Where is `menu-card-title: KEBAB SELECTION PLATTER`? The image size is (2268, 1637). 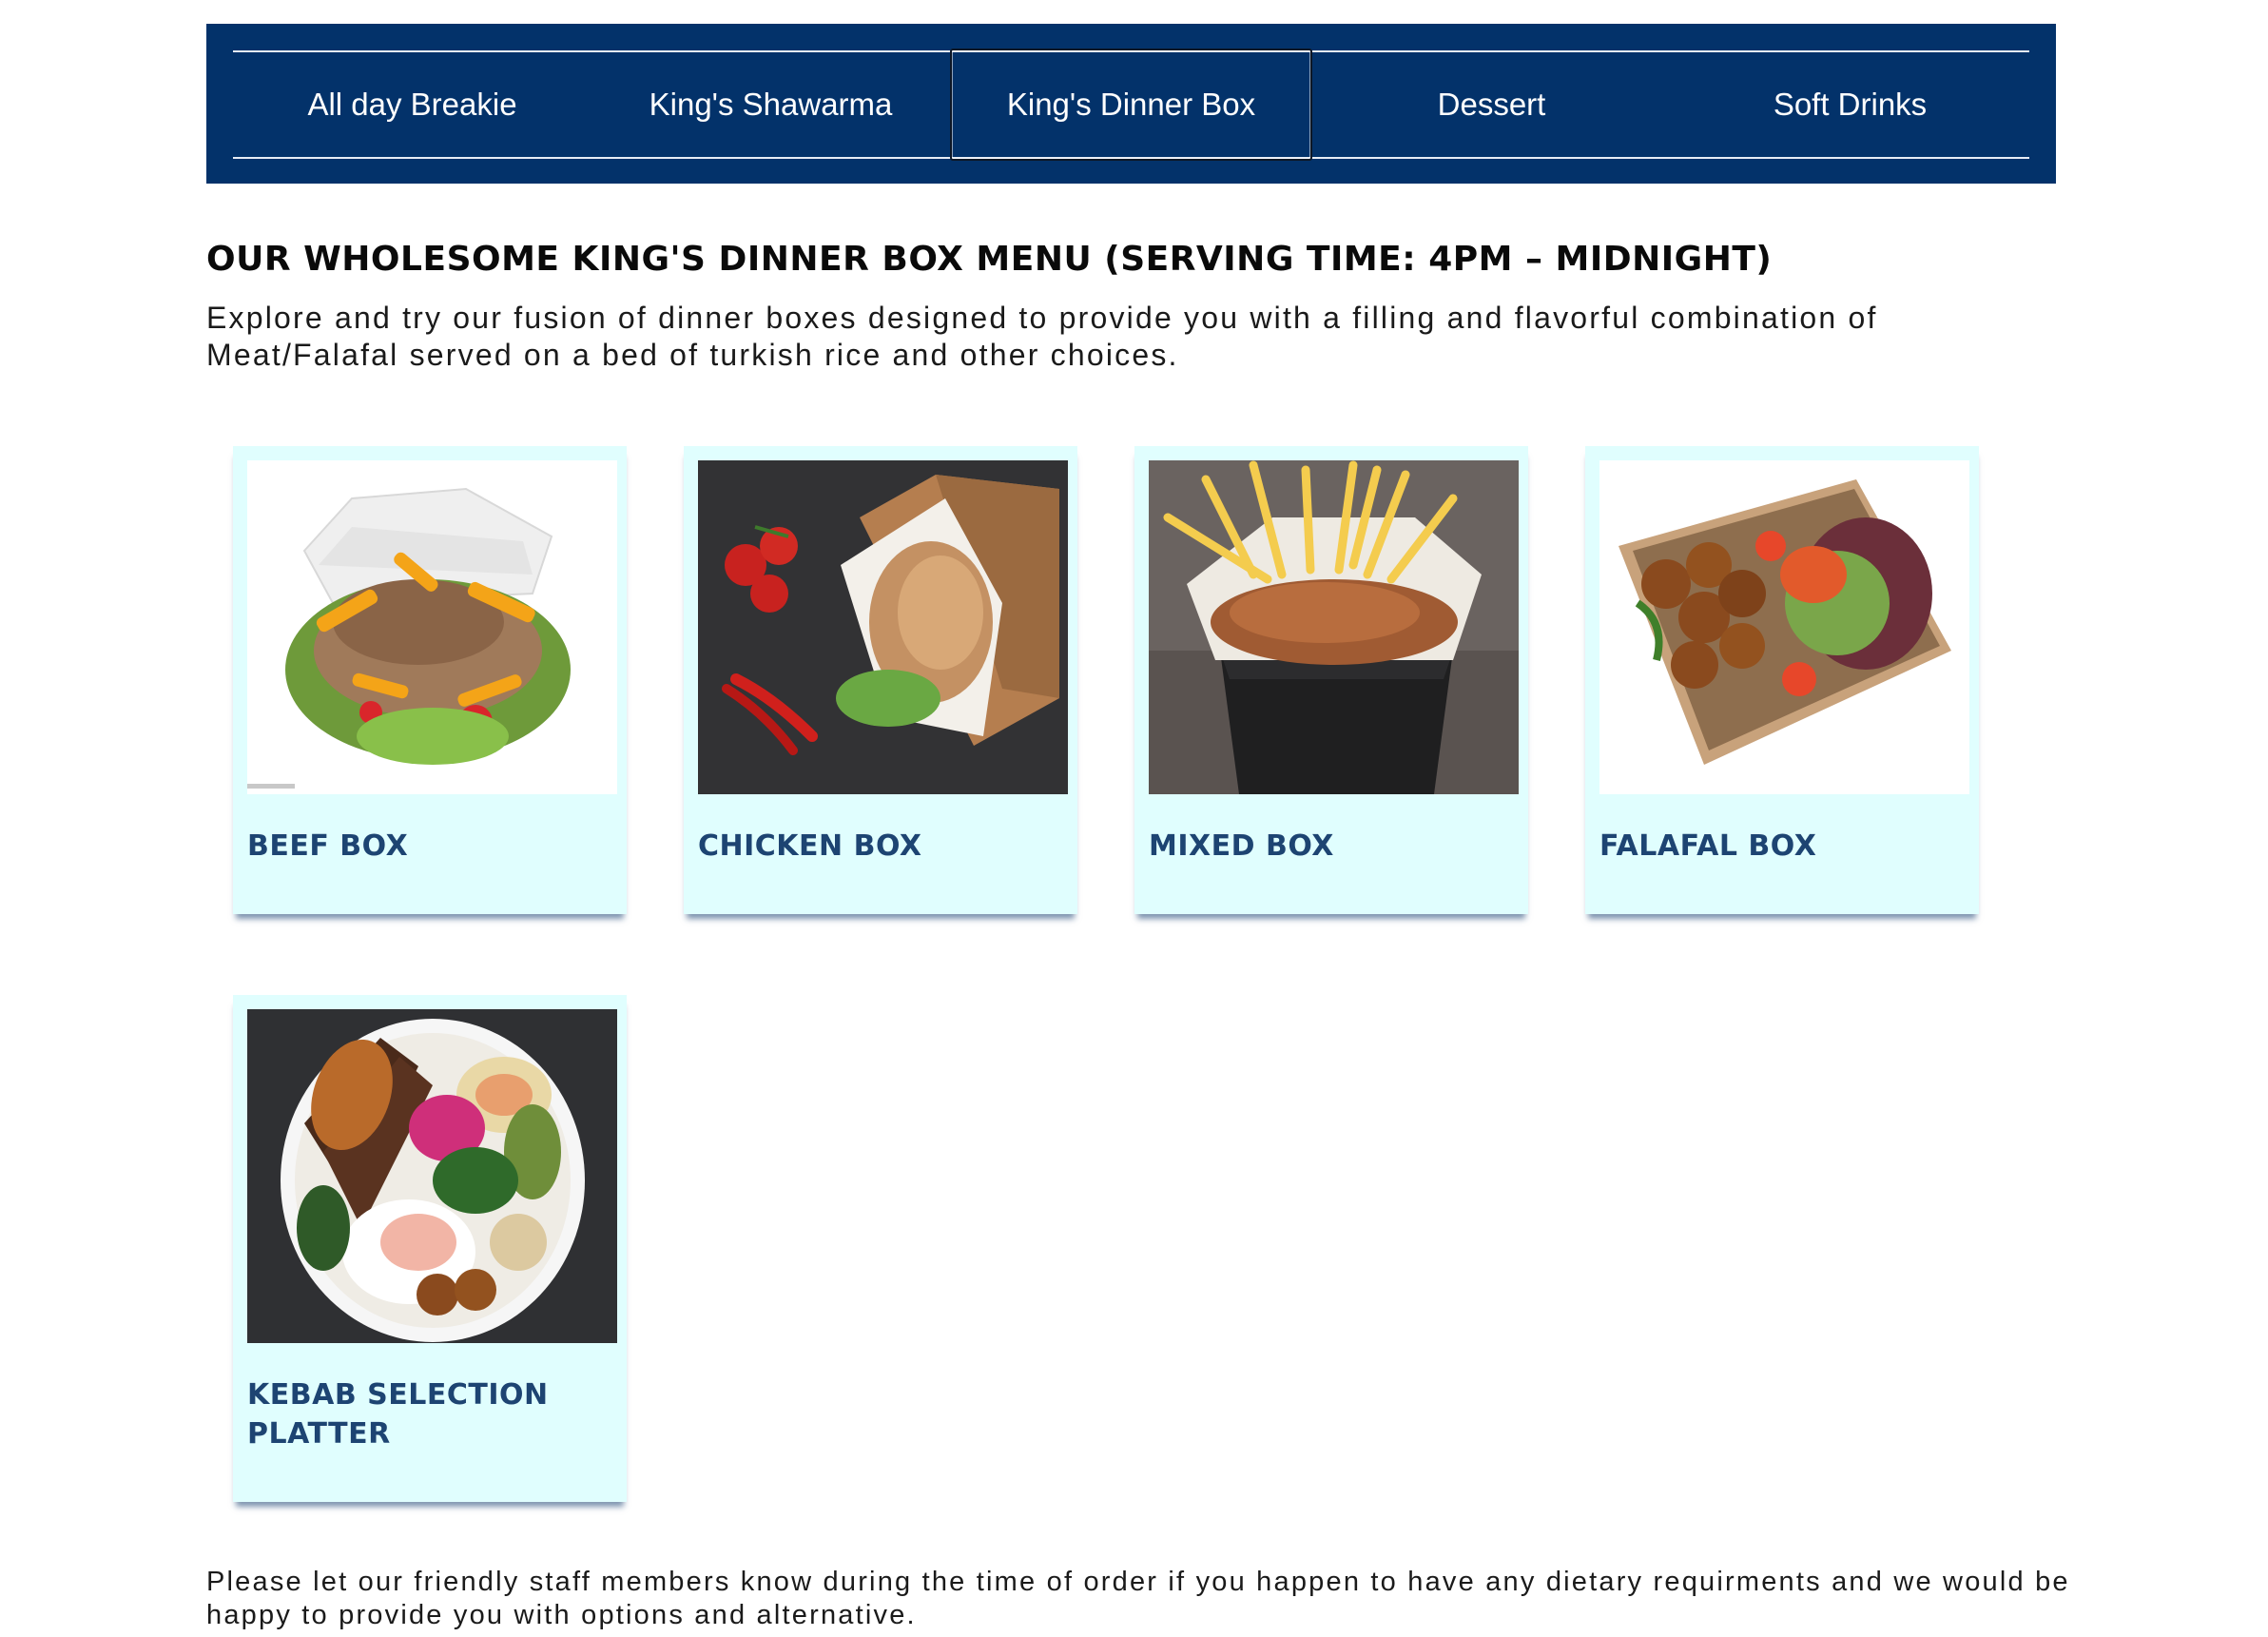
menu-card-title: KEBAB SELECTION PLATTER is located at coordinates (398, 1414).